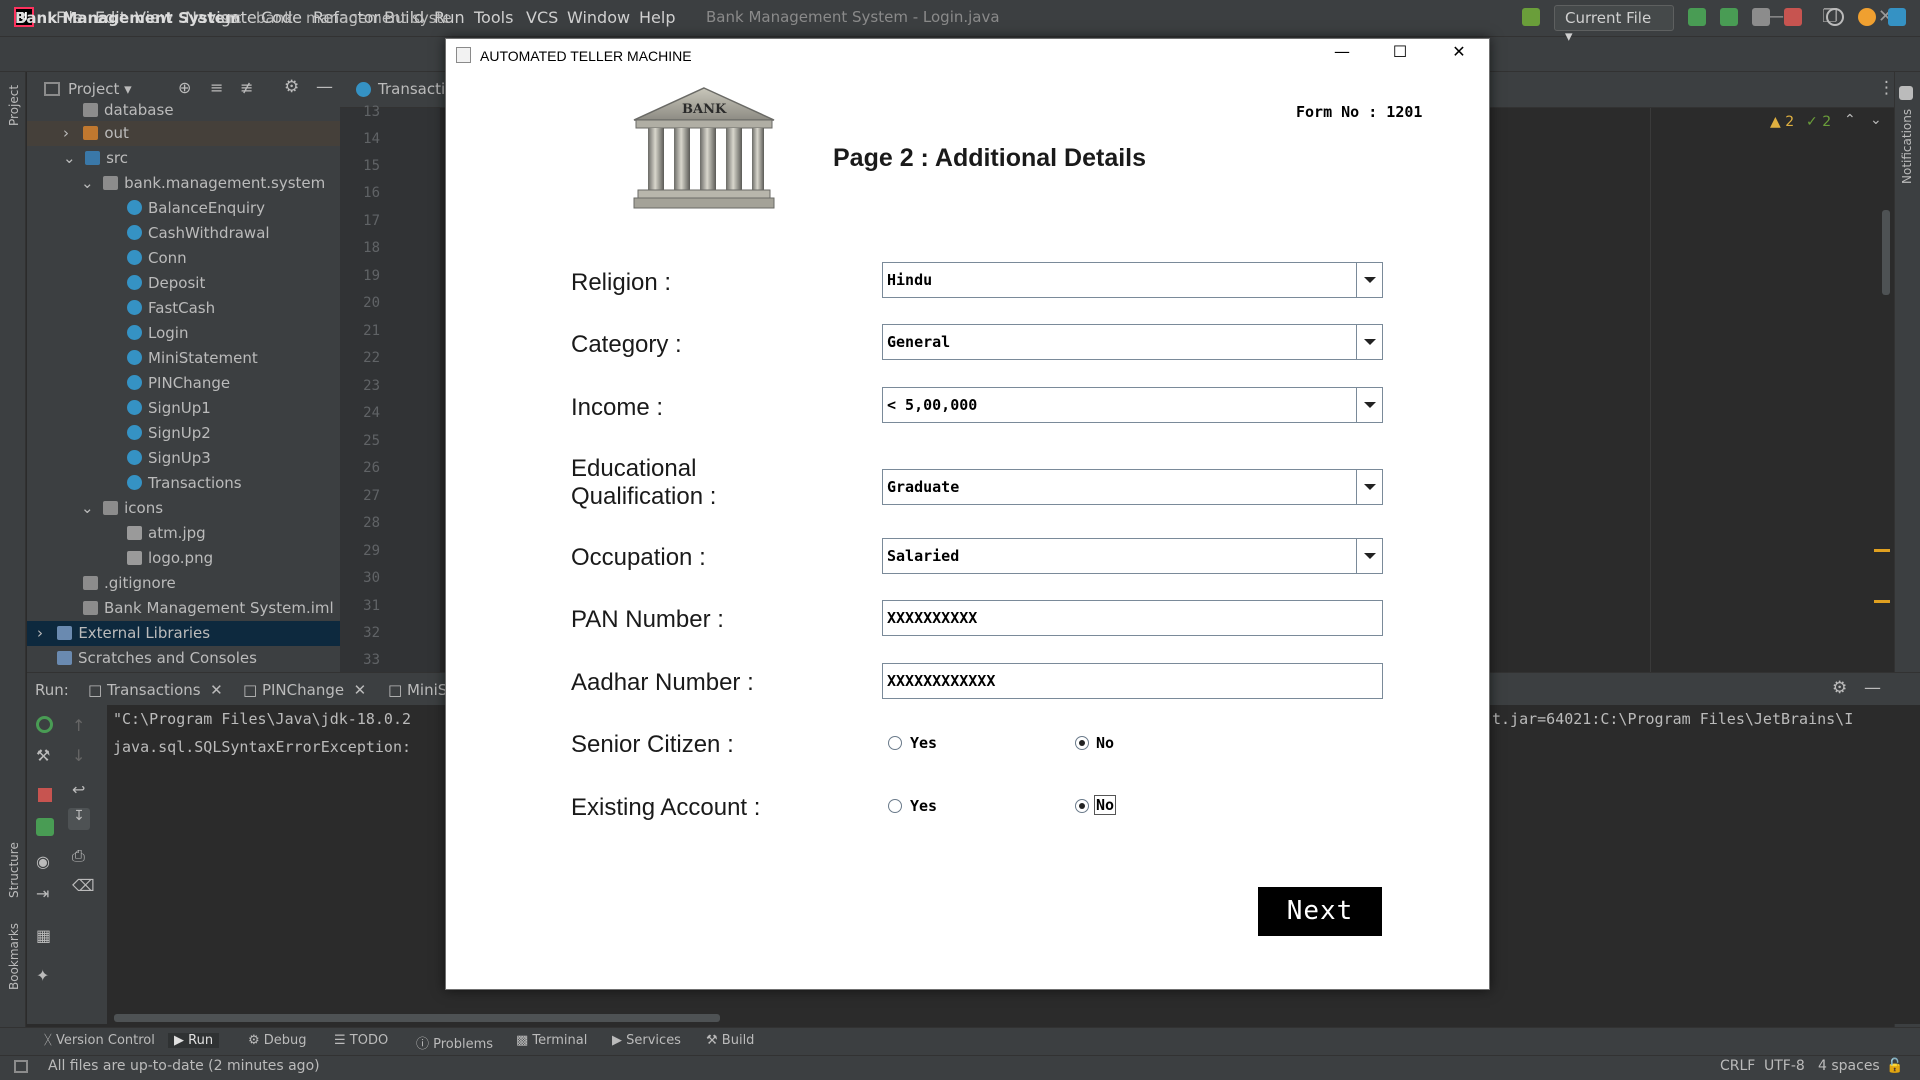  Describe the element at coordinates (183, 258) in the screenshot. I see `tree-item-class: Conn` at that location.